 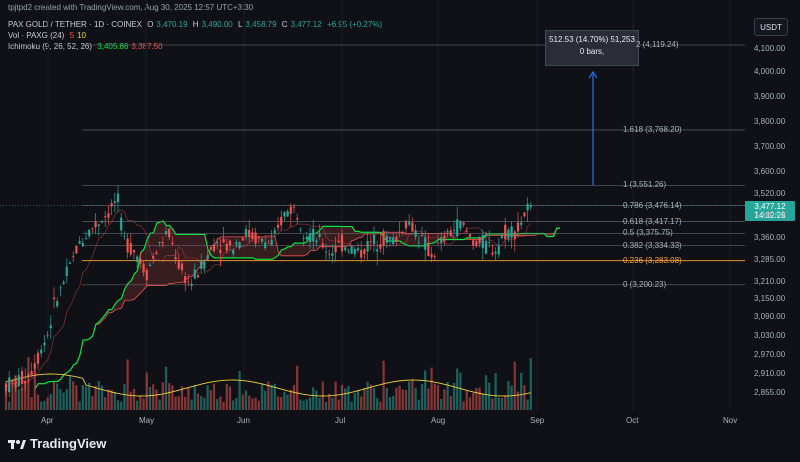 I want to click on time-tick-label: Aug, so click(x=438, y=420).